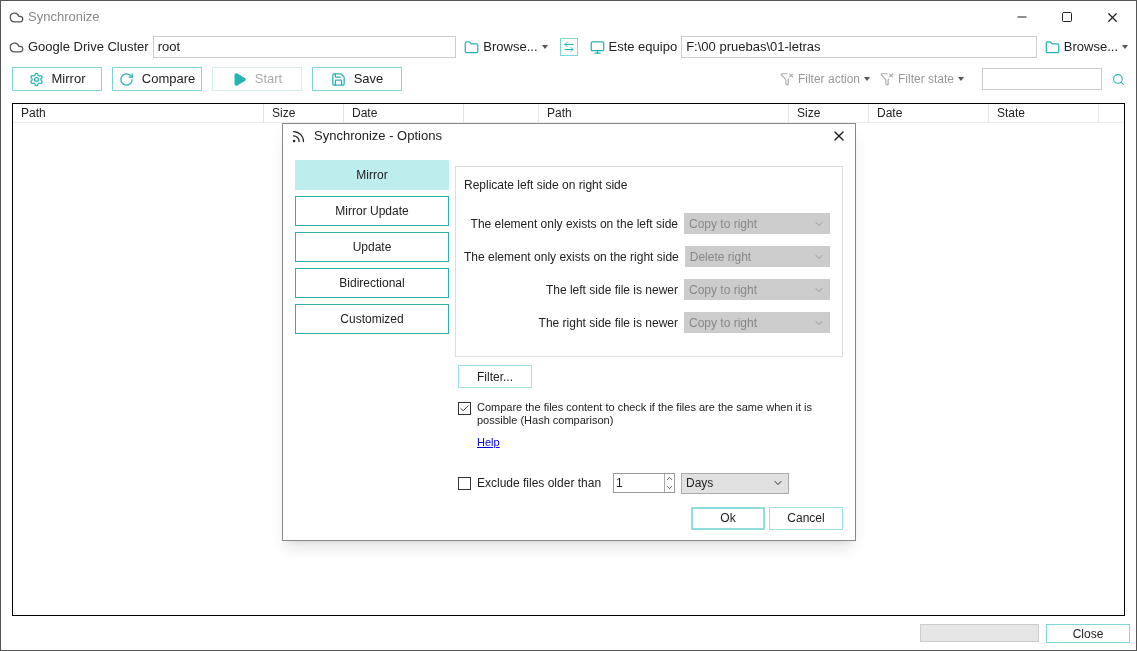 Image resolution: width=1137 pixels, height=651 pixels. What do you see at coordinates (16, 17) in the screenshot?
I see `app-icon` at bounding box center [16, 17].